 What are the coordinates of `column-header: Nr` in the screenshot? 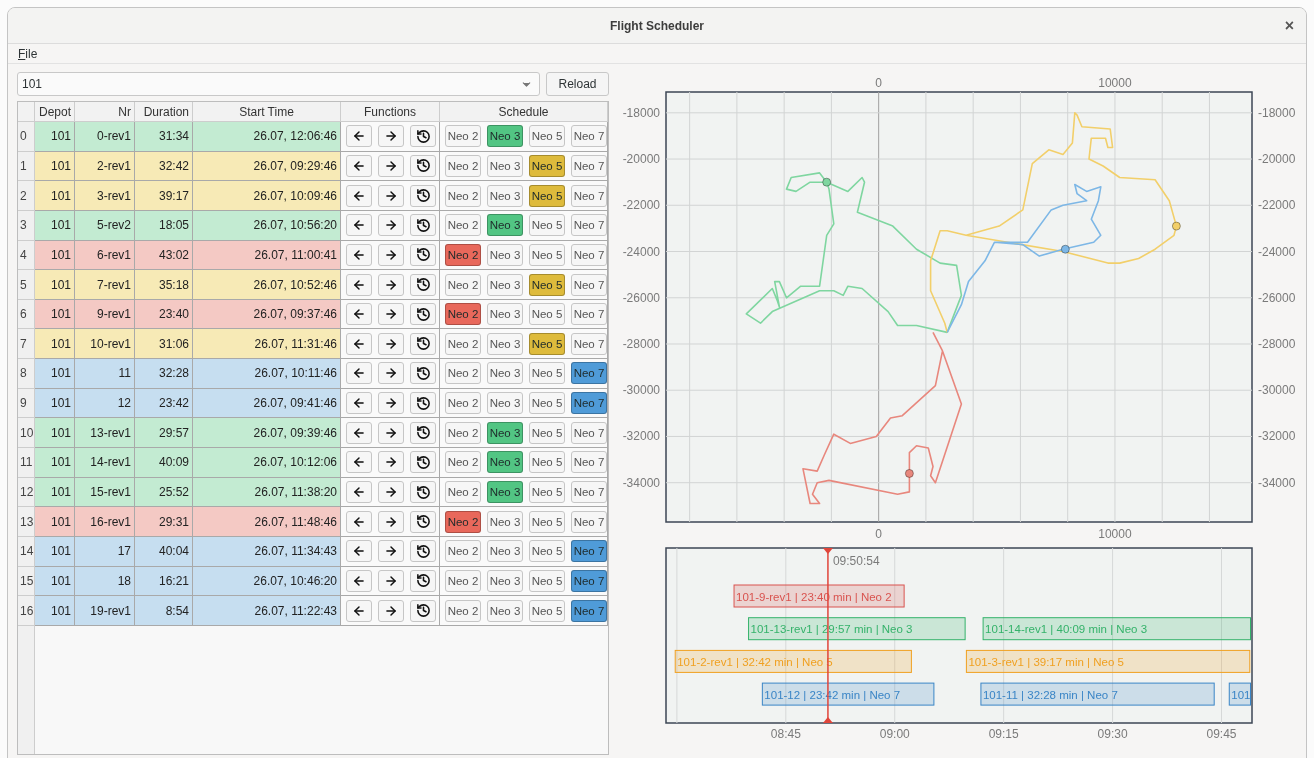 It's located at (105, 112).